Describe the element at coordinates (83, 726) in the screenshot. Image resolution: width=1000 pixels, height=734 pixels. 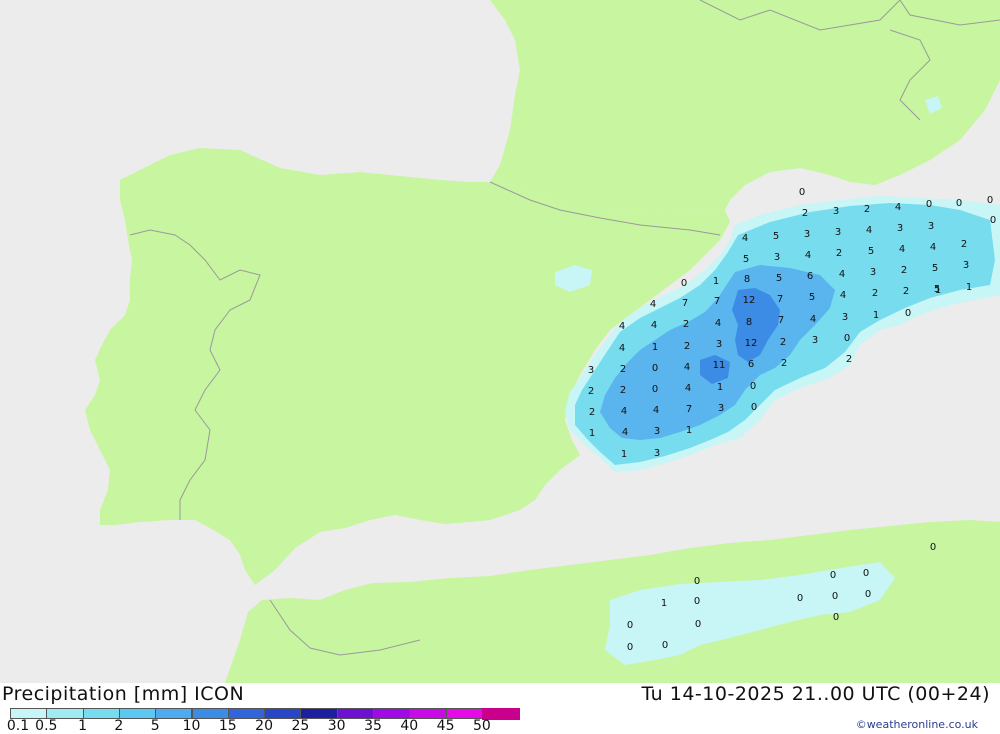
I see `legend-label: 1` at that location.